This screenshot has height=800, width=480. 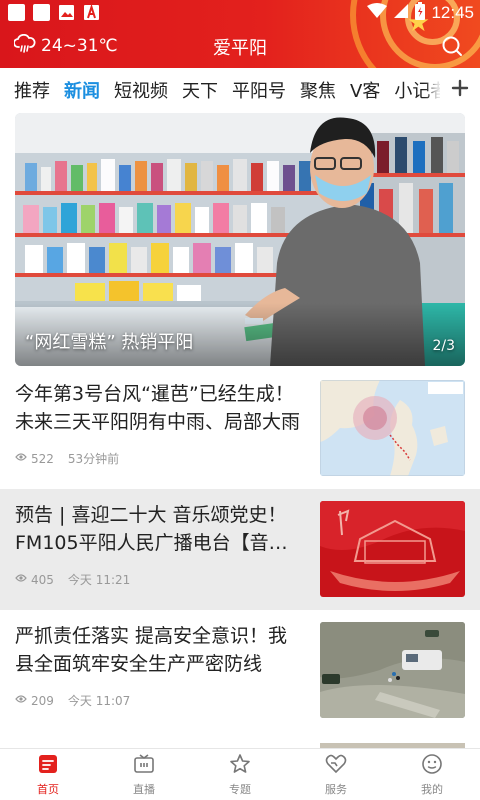 What do you see at coordinates (99, 580) in the screenshot?
I see `publish-time: 今天 11:21` at bounding box center [99, 580].